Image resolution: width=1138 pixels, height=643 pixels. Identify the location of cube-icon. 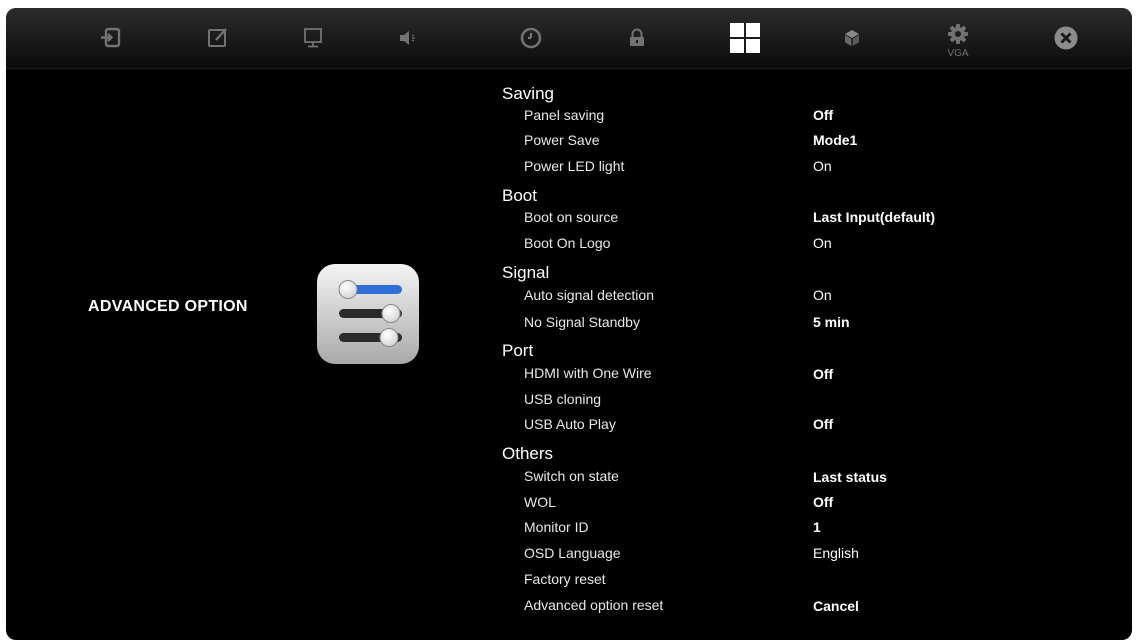
(852, 38).